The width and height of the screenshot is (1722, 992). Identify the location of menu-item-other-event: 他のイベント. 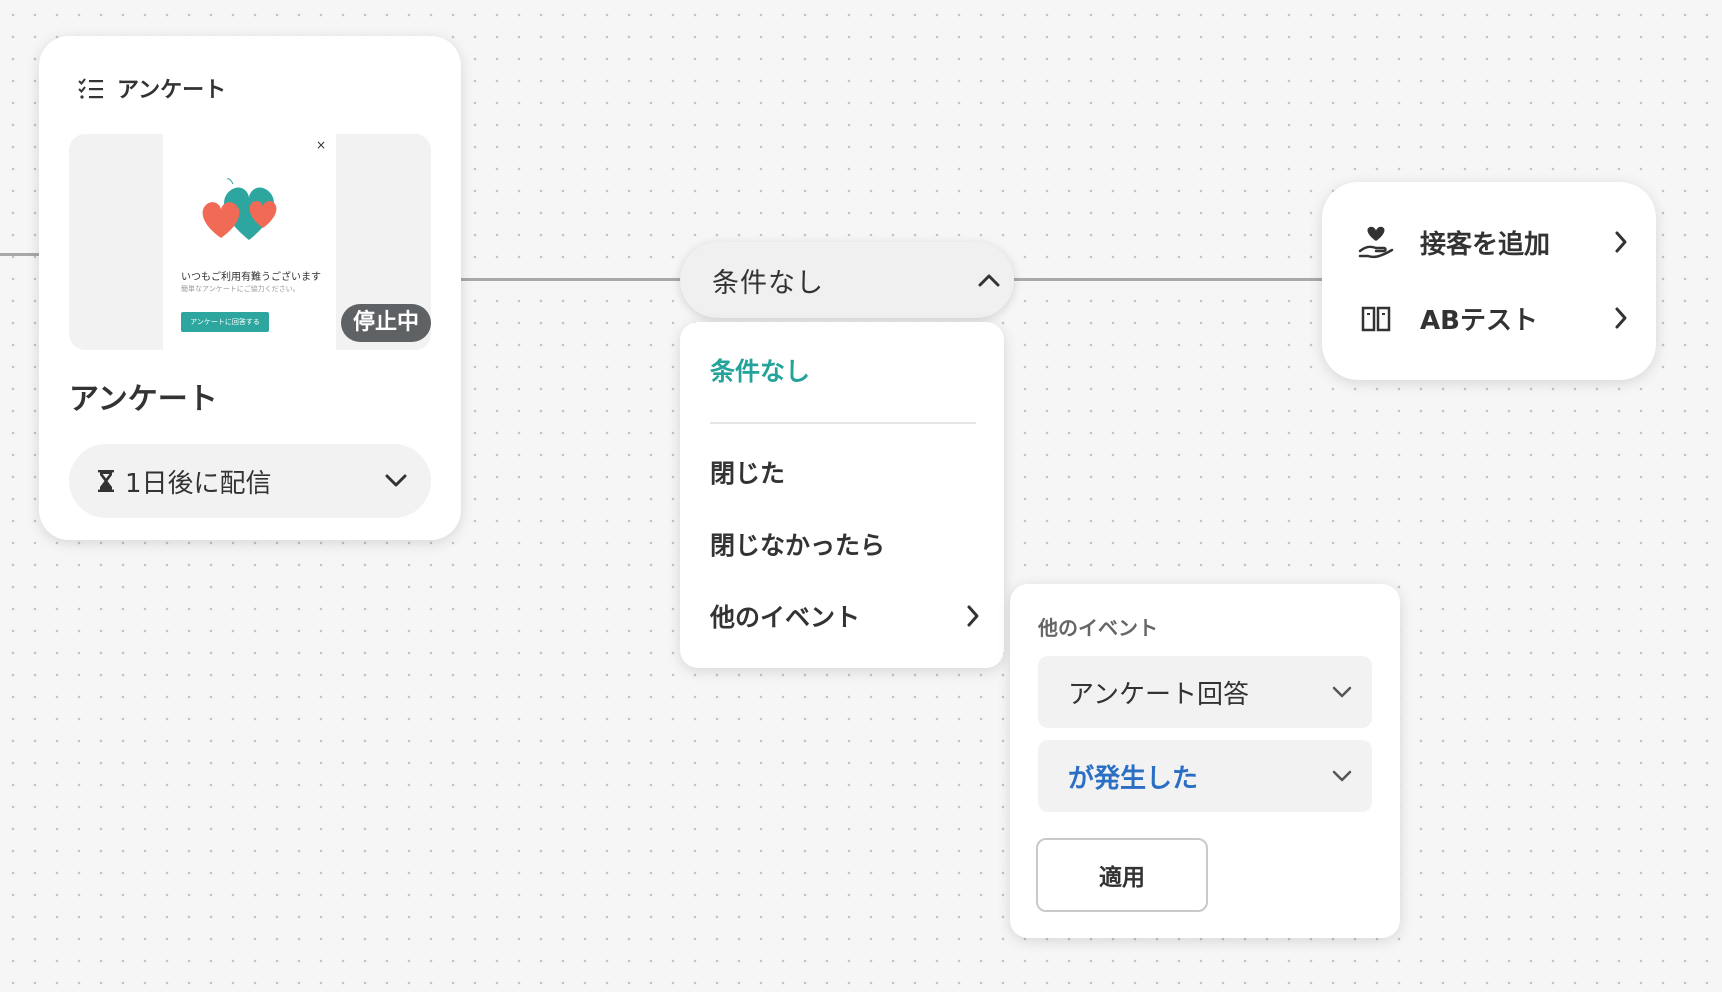
(785, 616).